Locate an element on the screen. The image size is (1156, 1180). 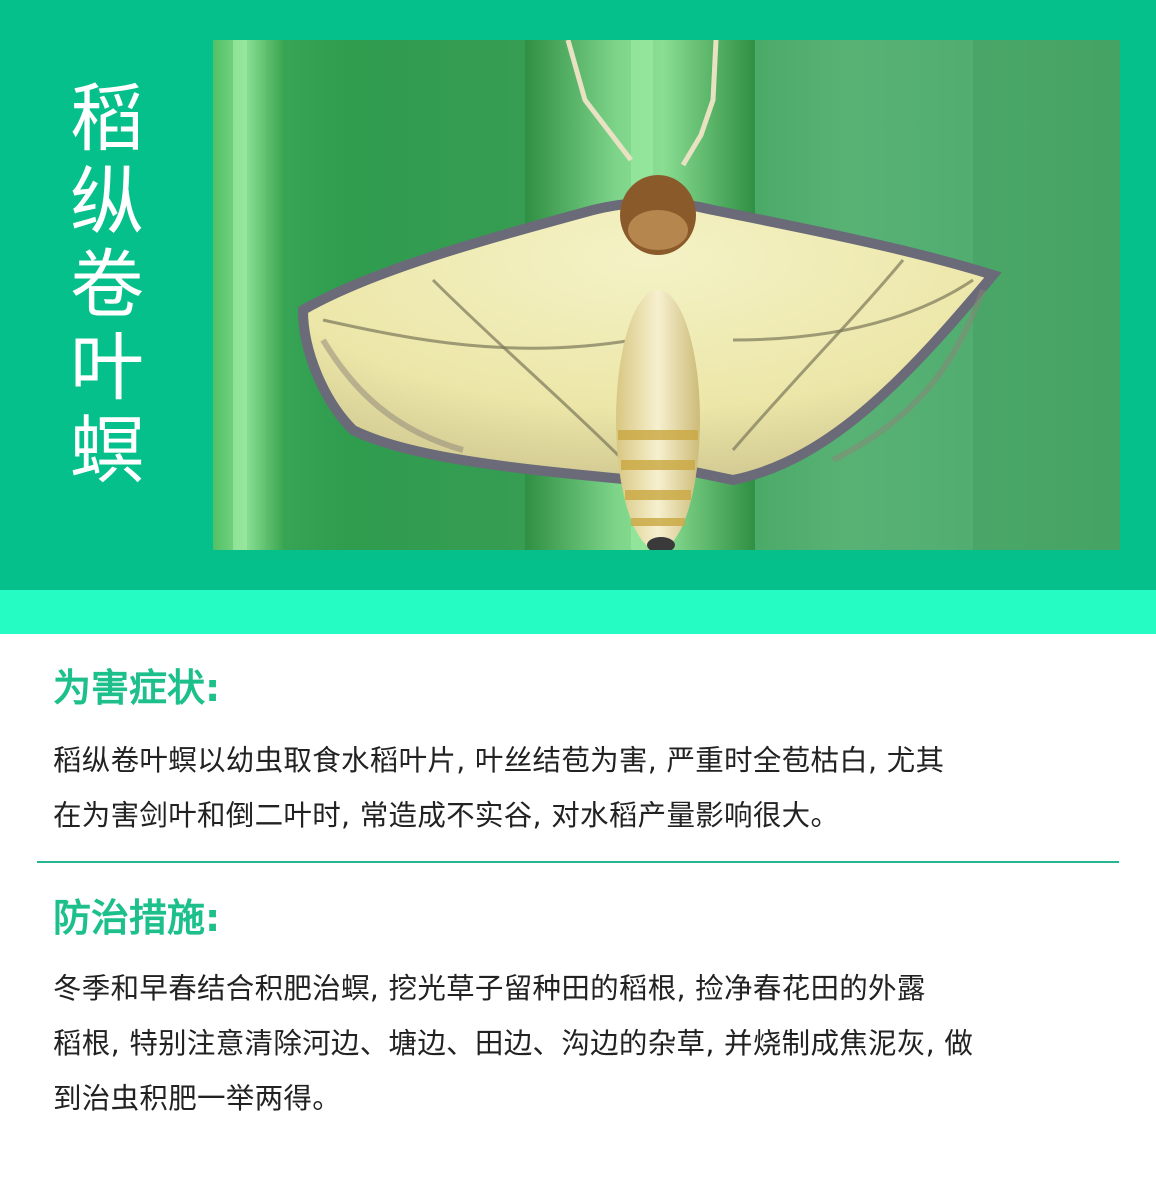
control-heading: 防治措施: is located at coordinates (137, 918).